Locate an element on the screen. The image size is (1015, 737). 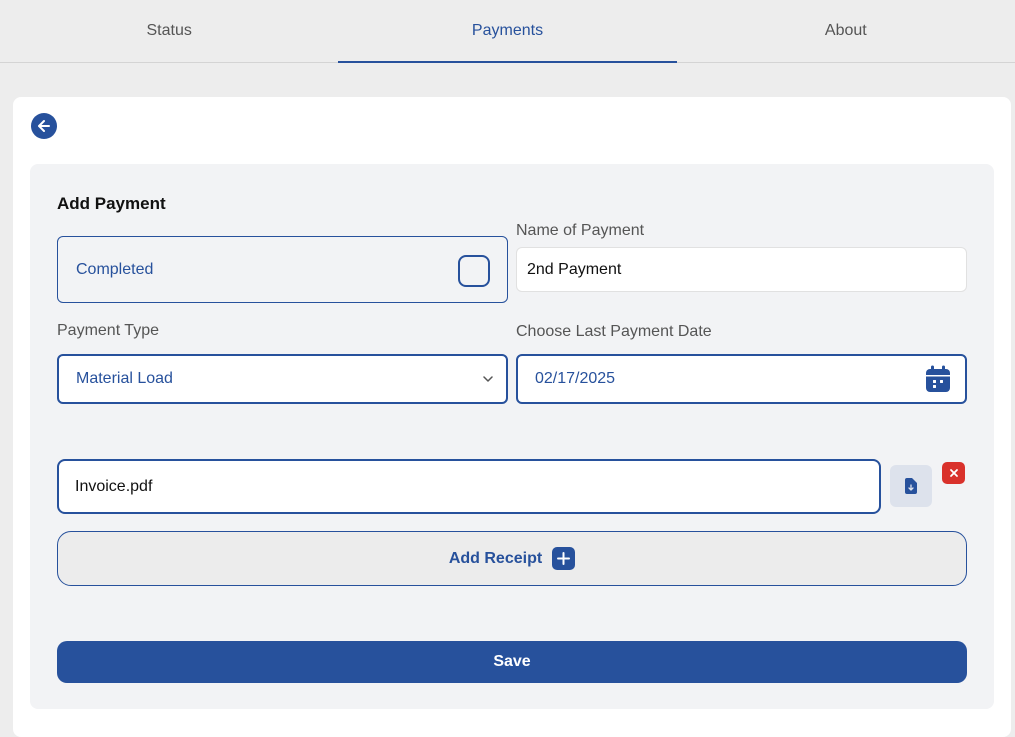
file-upload-icon is located at coordinates (911, 486).